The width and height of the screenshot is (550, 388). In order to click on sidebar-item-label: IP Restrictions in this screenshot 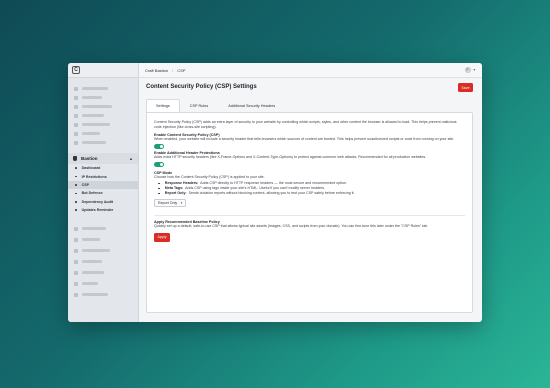, I will do `click(94, 176)`.